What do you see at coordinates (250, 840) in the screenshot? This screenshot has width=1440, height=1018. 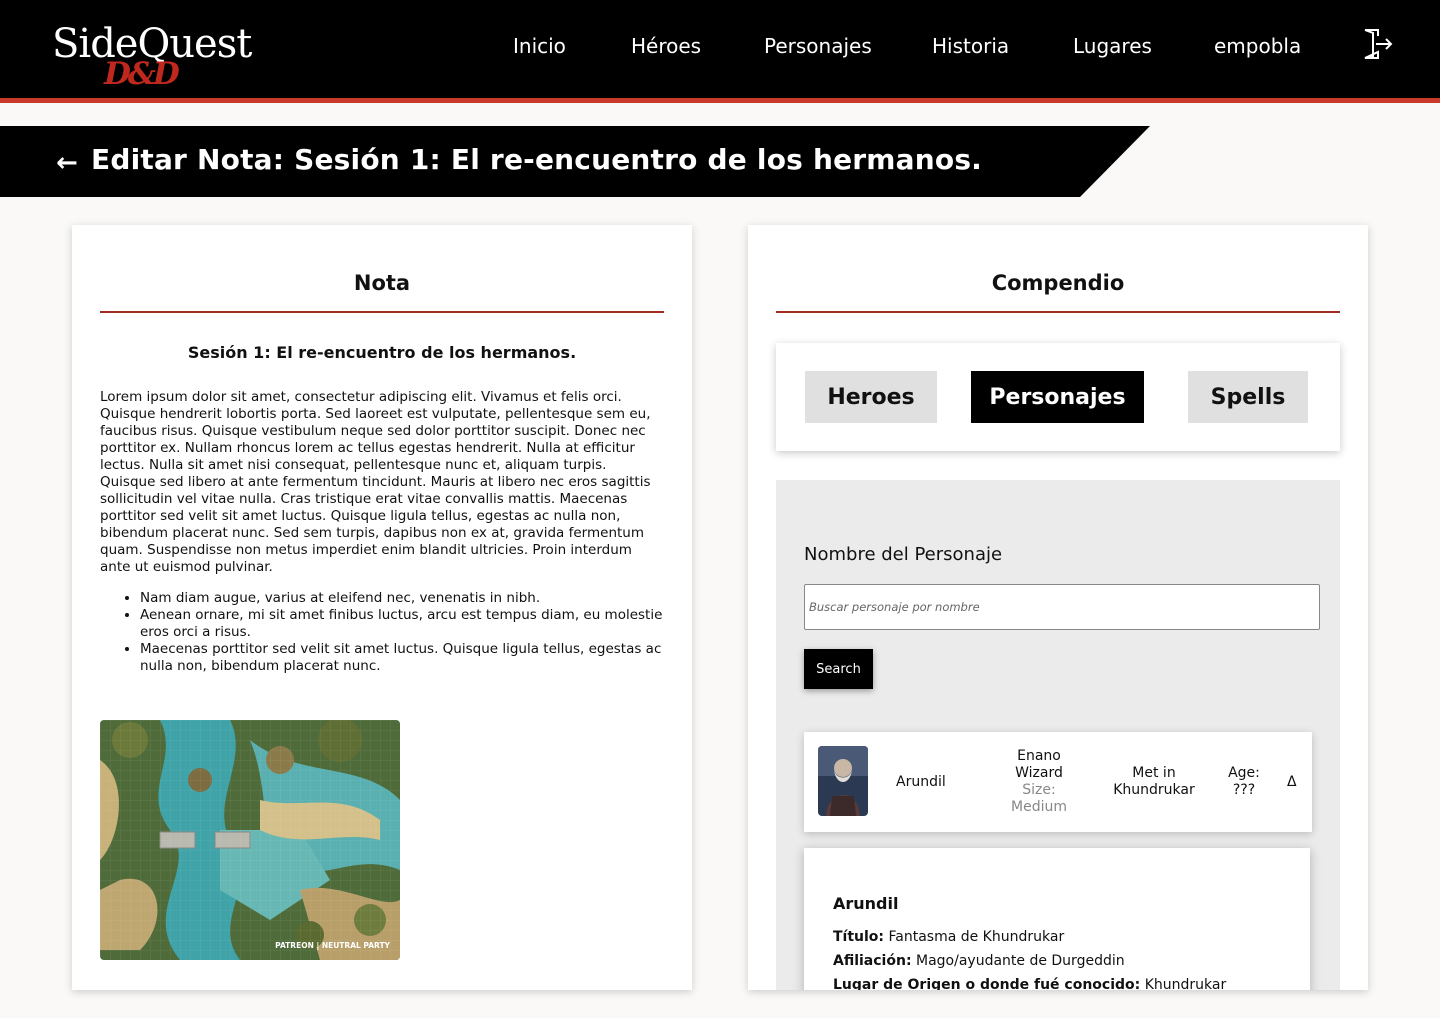 I see `battle-map-image: PATREON | NEUTRAL PARTY` at bounding box center [250, 840].